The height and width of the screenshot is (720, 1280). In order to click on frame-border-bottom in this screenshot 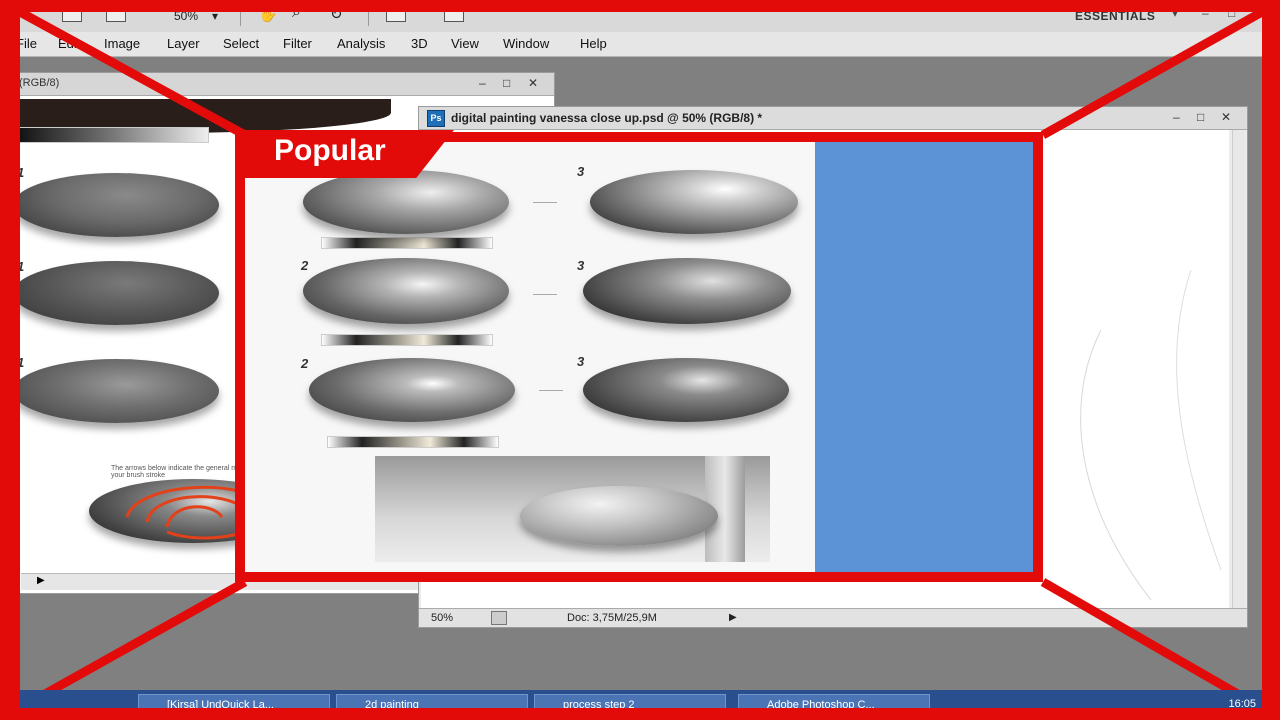, I will do `click(640, 714)`.